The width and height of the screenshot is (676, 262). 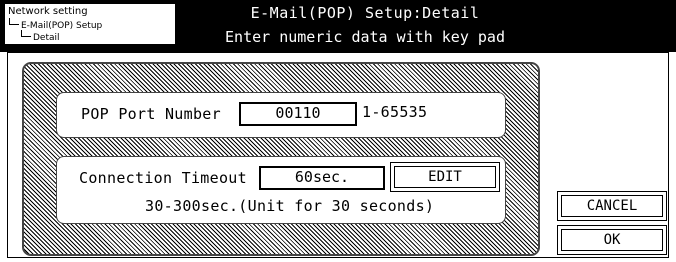 What do you see at coordinates (395, 112) in the screenshot?
I see `pop-port-range: 1-65535` at bounding box center [395, 112].